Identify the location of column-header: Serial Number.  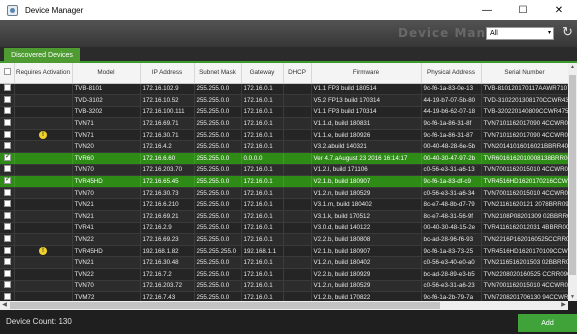
(524, 73).